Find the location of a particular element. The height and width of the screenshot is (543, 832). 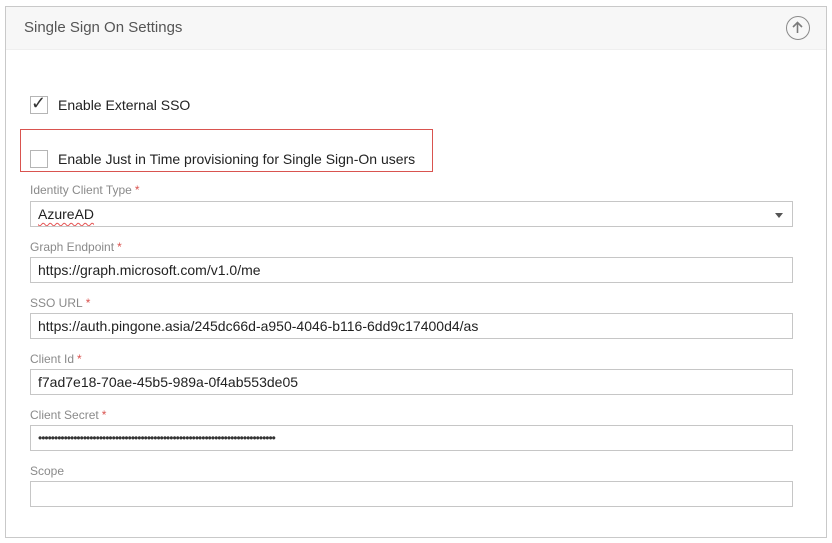

scope-label-text: Scope is located at coordinates (47, 471).